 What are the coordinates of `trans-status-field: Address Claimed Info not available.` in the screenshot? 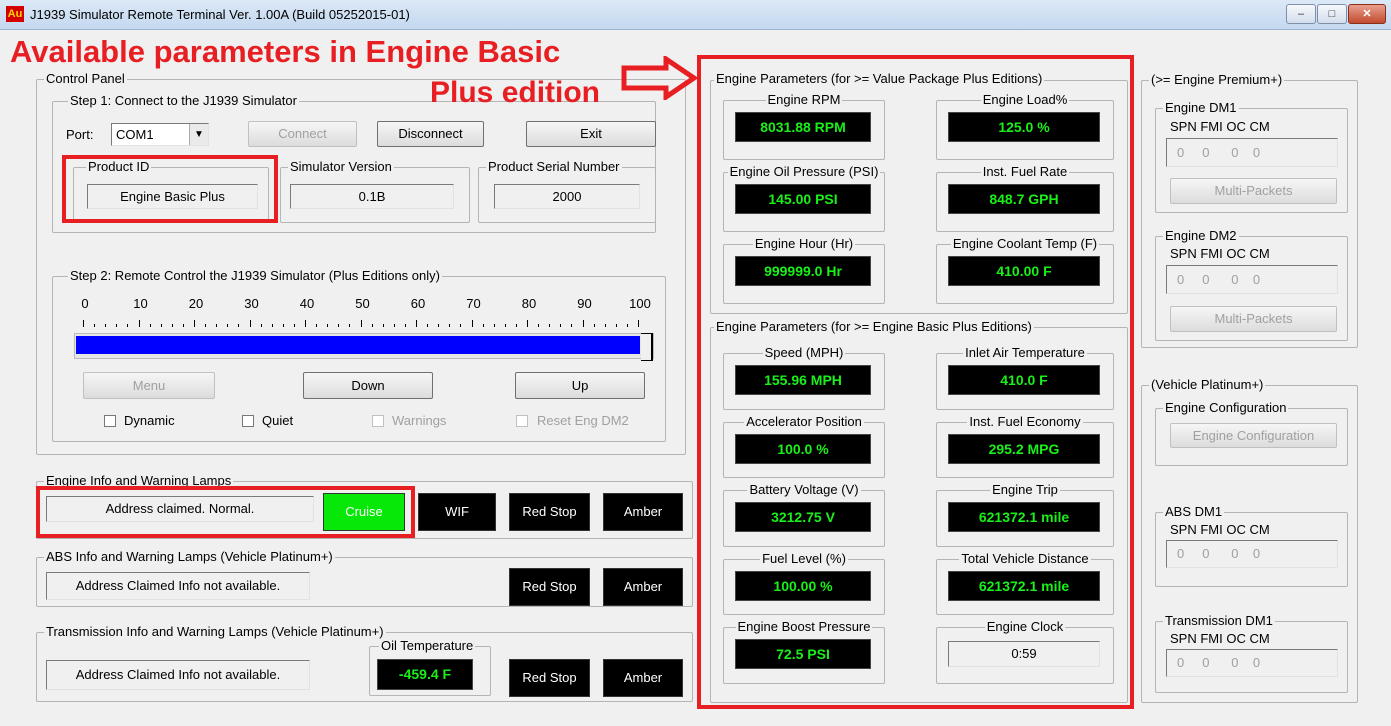 It's located at (178, 675).